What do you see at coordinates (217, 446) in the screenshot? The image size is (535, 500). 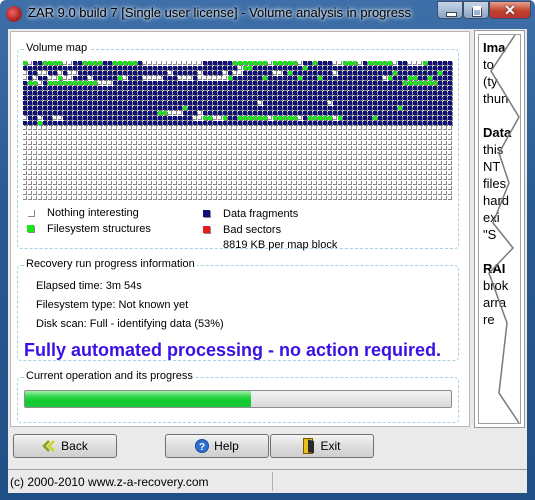 I see `help-button: ? Help` at bounding box center [217, 446].